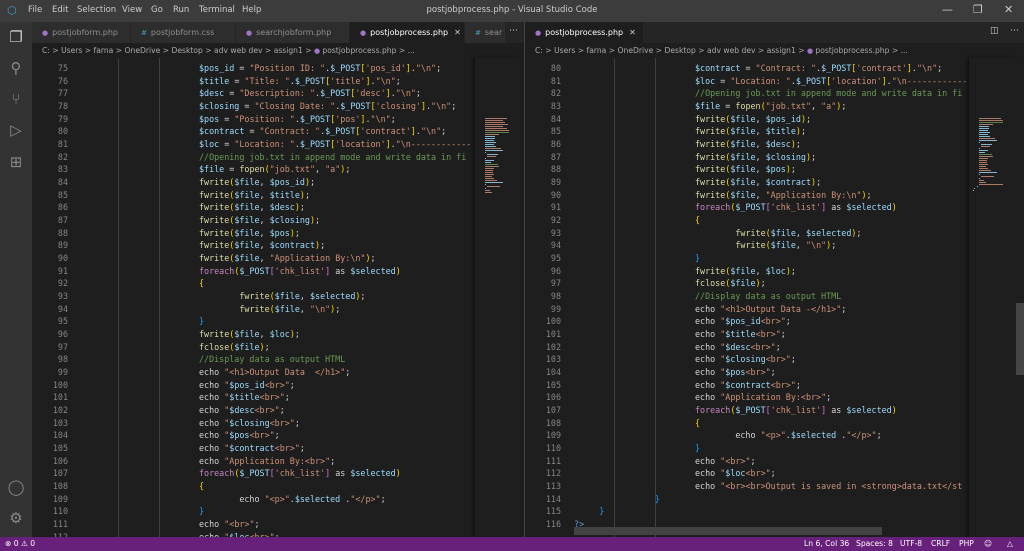 The height and width of the screenshot is (551, 1024). What do you see at coordinates (485, 32) in the screenshot?
I see `tab-searchjobform-css: # sear` at bounding box center [485, 32].